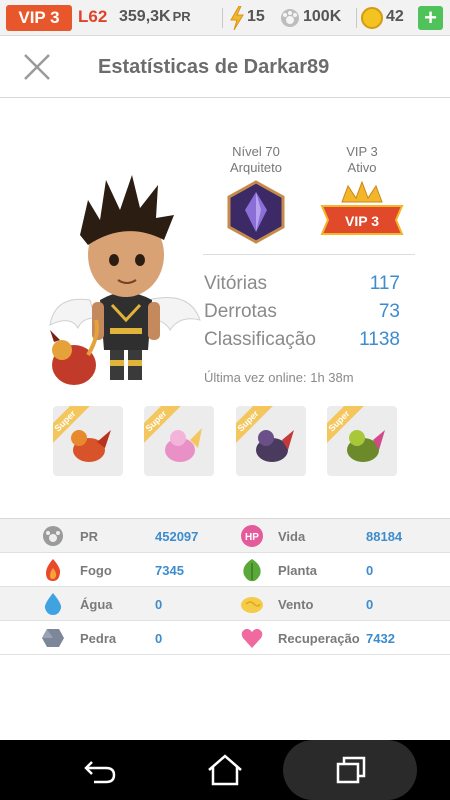 The width and height of the screenshot is (450, 800). I want to click on vip-crown-icon: VIP 3, so click(362, 207).